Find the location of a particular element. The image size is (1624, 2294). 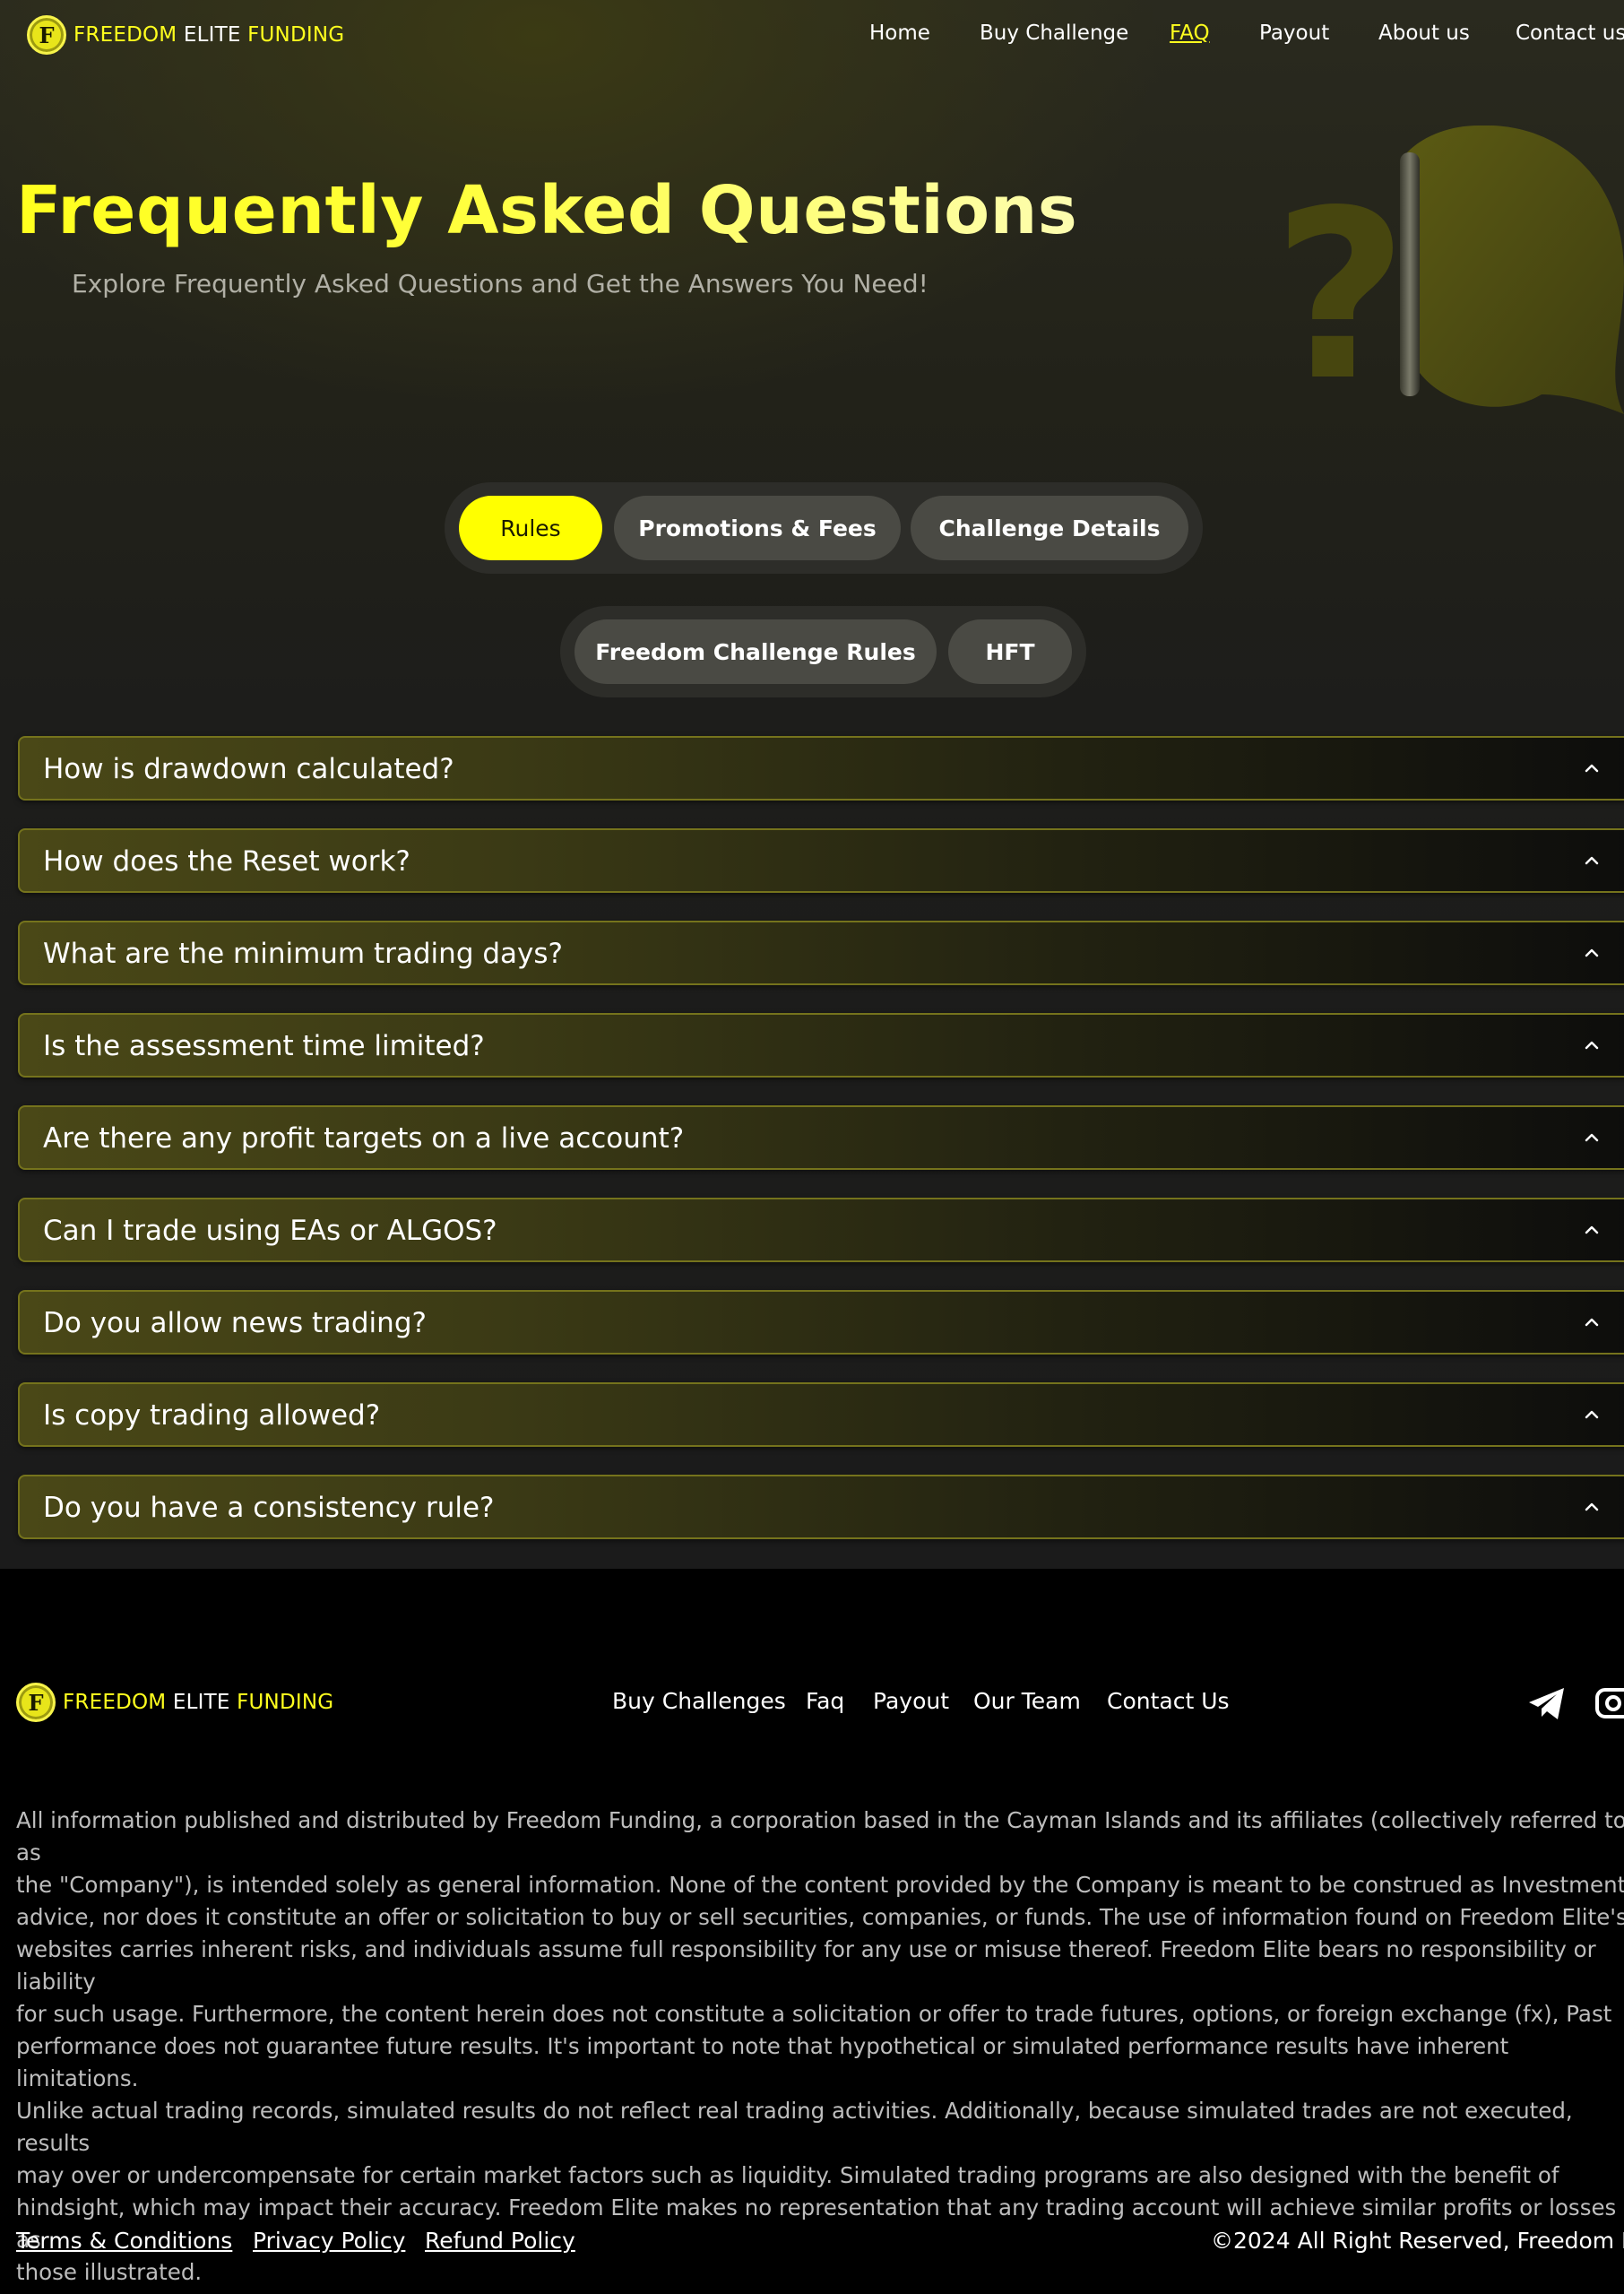

faq-question: Do you have a consistency rule? is located at coordinates (269, 1508).